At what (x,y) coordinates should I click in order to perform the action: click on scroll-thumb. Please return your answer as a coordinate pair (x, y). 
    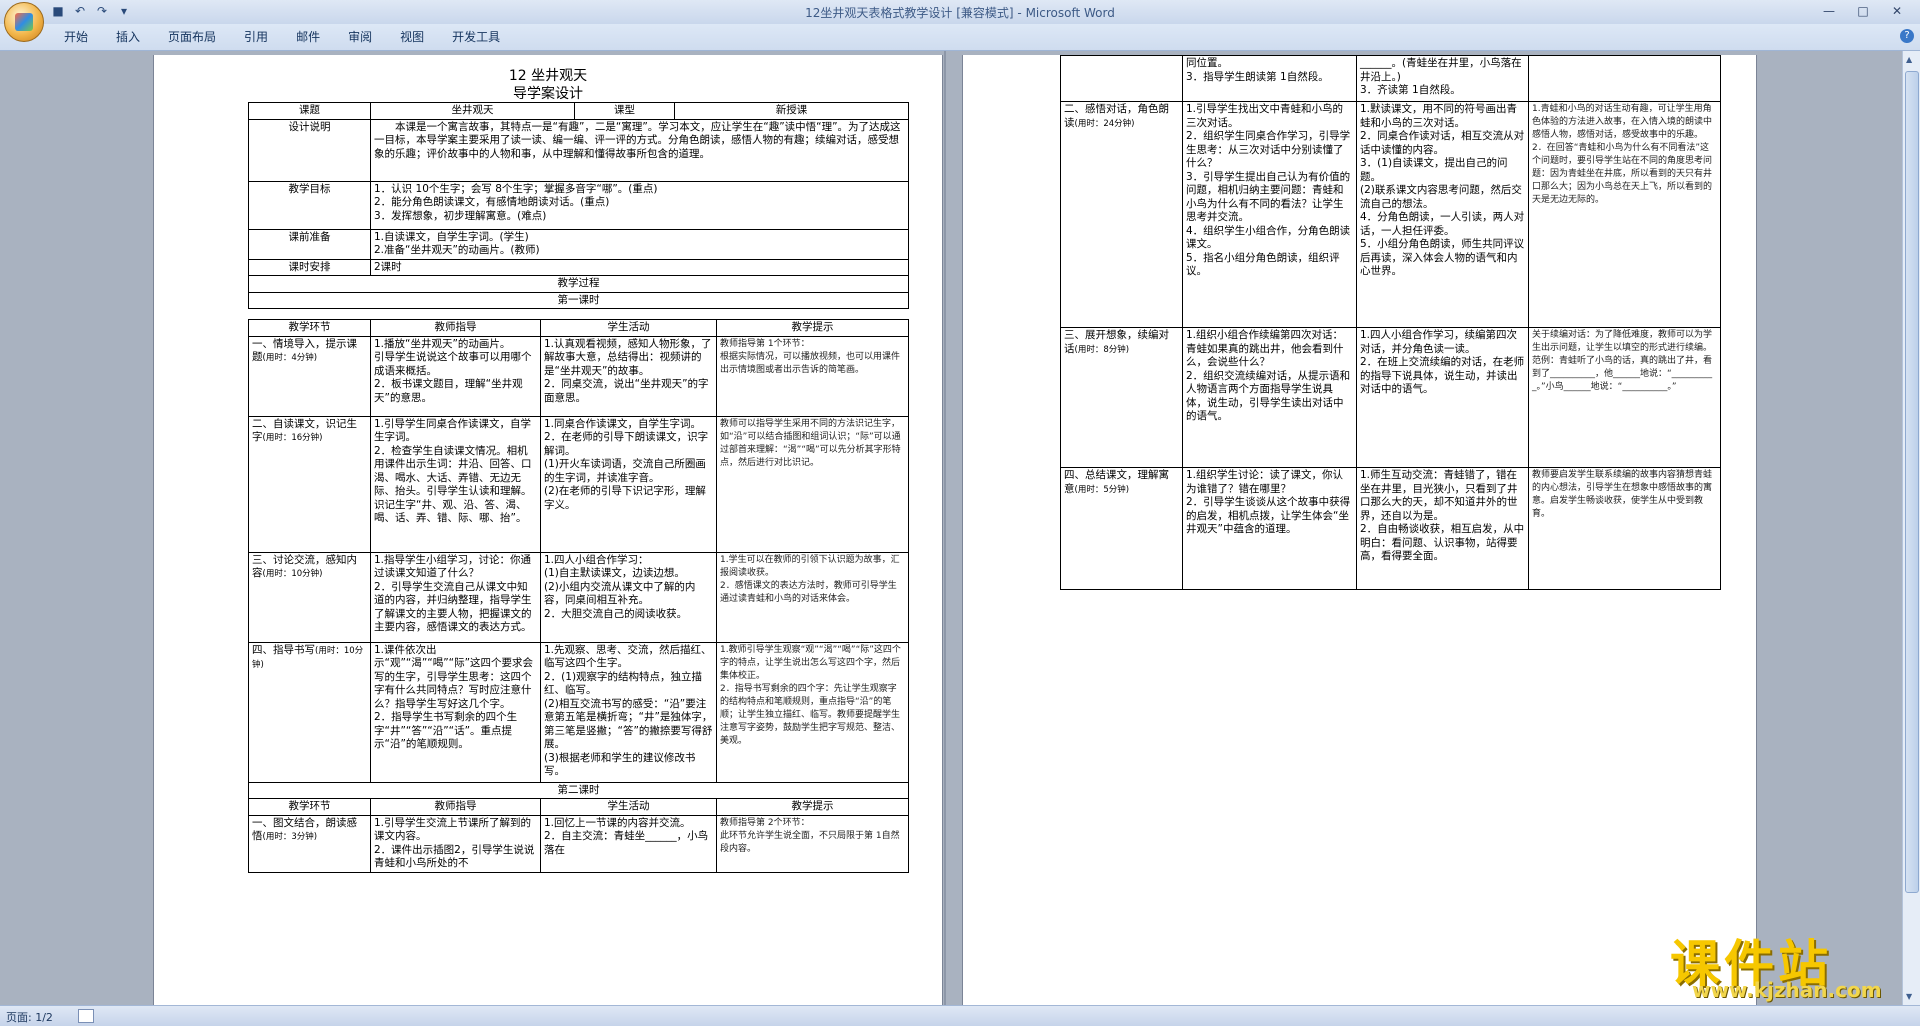
    Looking at the image, I should click on (1912, 482).